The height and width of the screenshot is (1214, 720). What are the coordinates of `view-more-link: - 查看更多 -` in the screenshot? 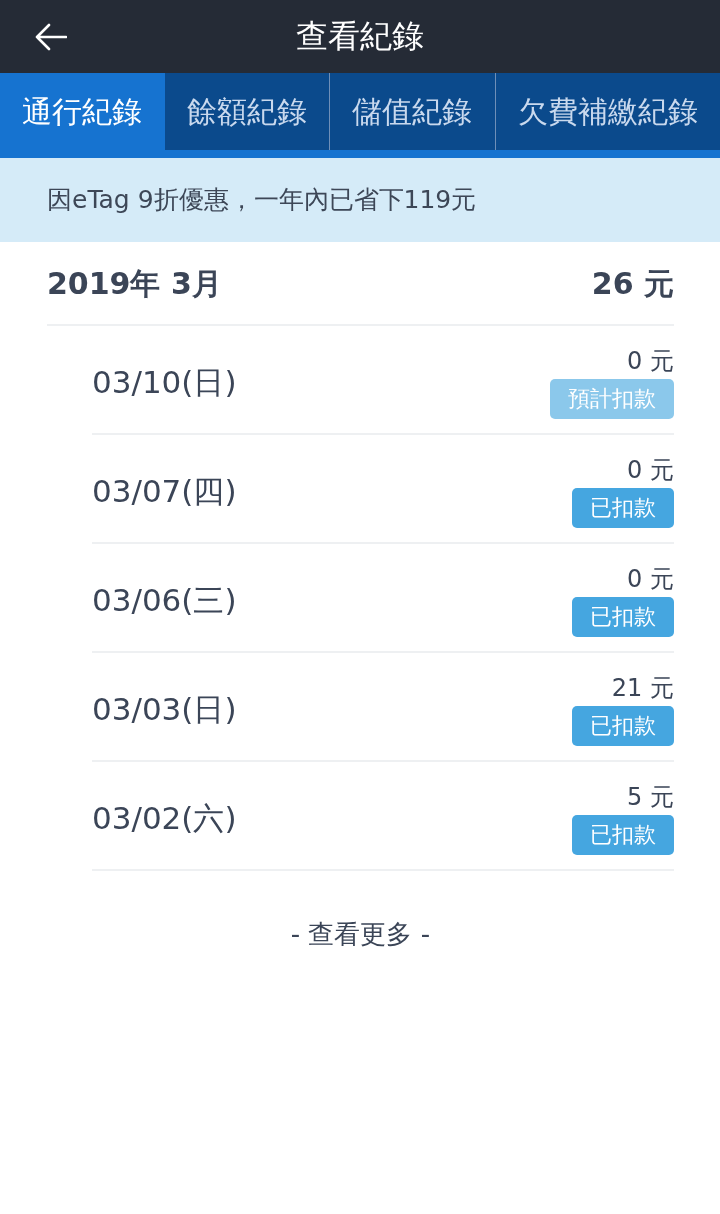 It's located at (360, 934).